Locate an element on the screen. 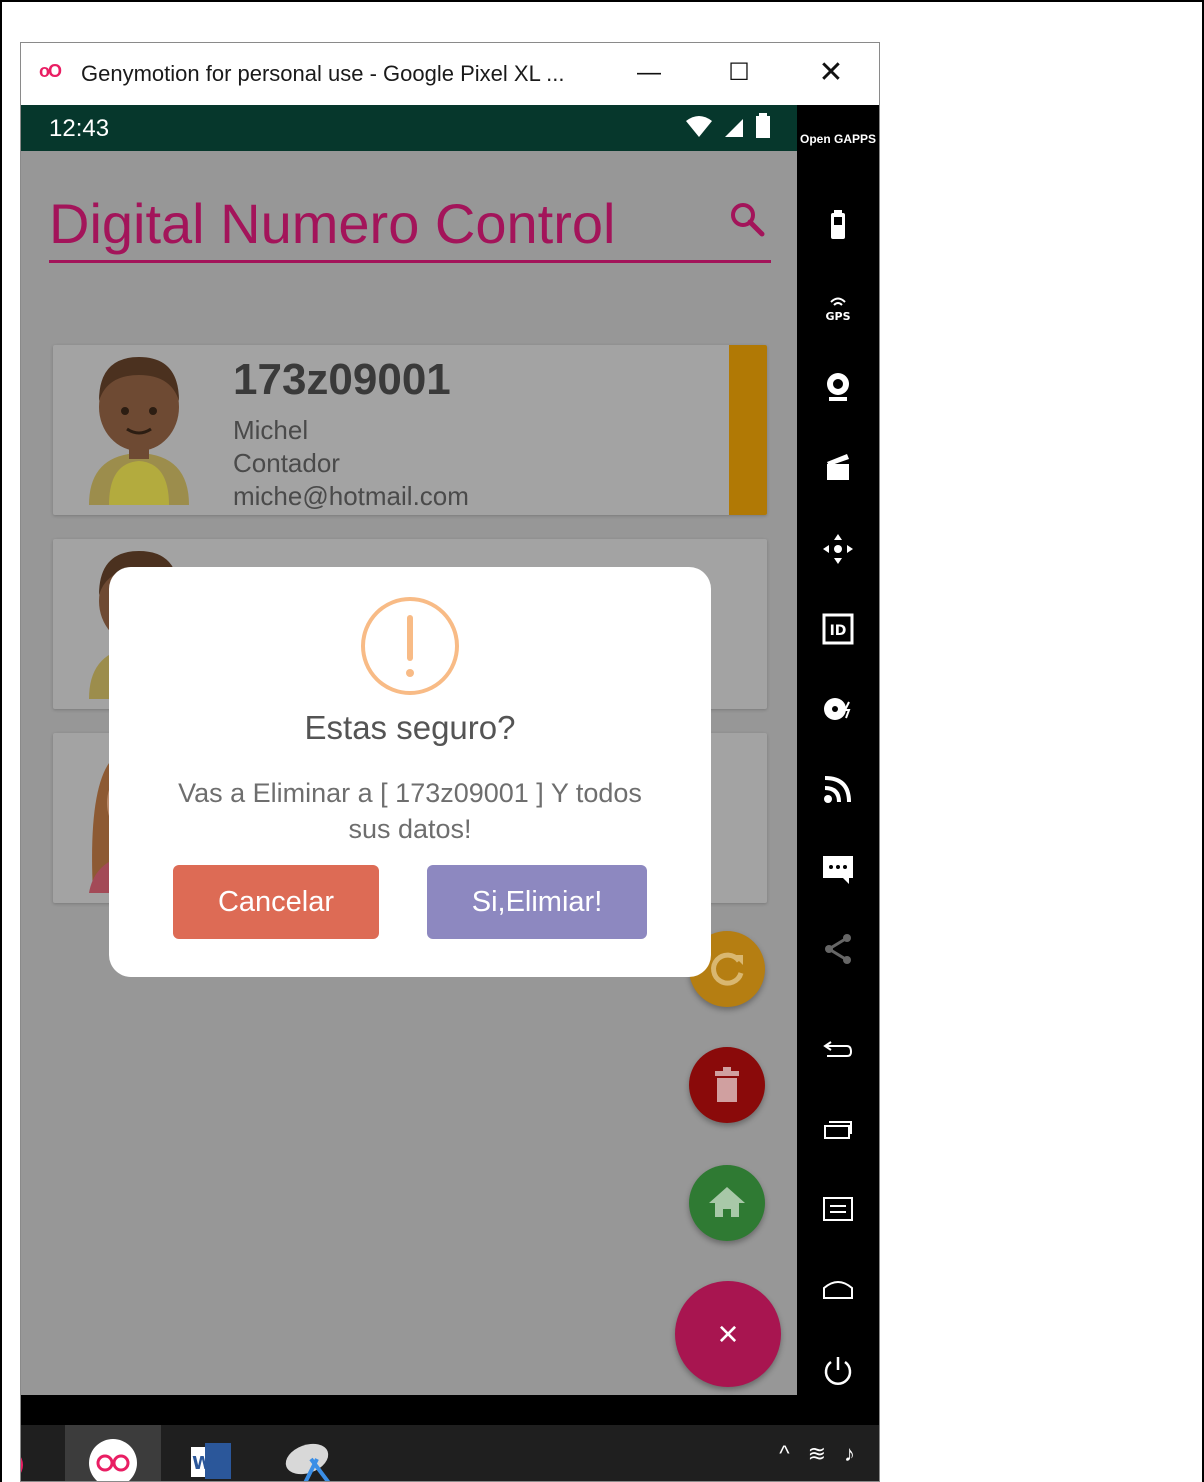 The image size is (1204, 1482). avatar is located at coordinates (139, 431).